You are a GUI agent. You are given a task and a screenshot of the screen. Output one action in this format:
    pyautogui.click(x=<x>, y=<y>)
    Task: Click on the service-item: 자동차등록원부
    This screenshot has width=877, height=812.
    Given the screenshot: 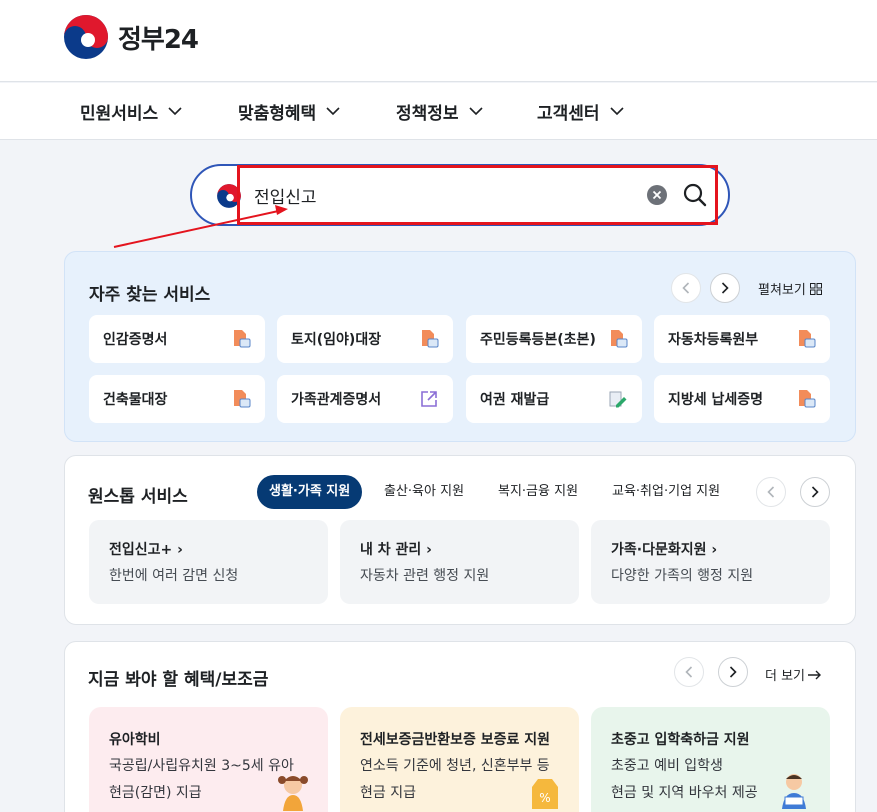 What is the action you would take?
    pyautogui.click(x=742, y=339)
    